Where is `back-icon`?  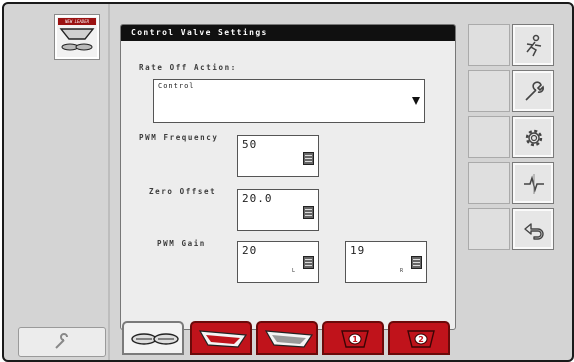 back-icon is located at coordinates (534, 231).